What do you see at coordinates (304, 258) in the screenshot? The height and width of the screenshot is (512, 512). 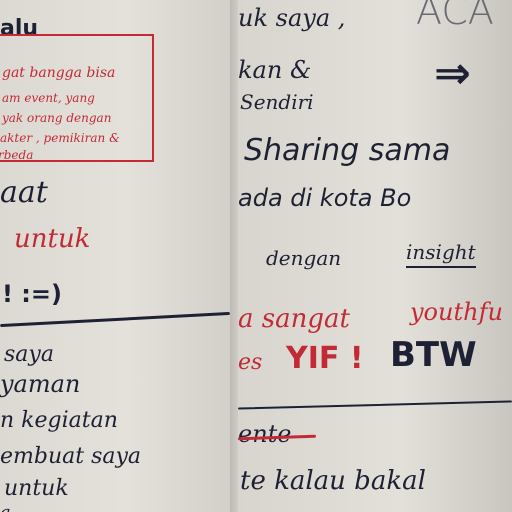 I see `right-line-6: dengan` at bounding box center [304, 258].